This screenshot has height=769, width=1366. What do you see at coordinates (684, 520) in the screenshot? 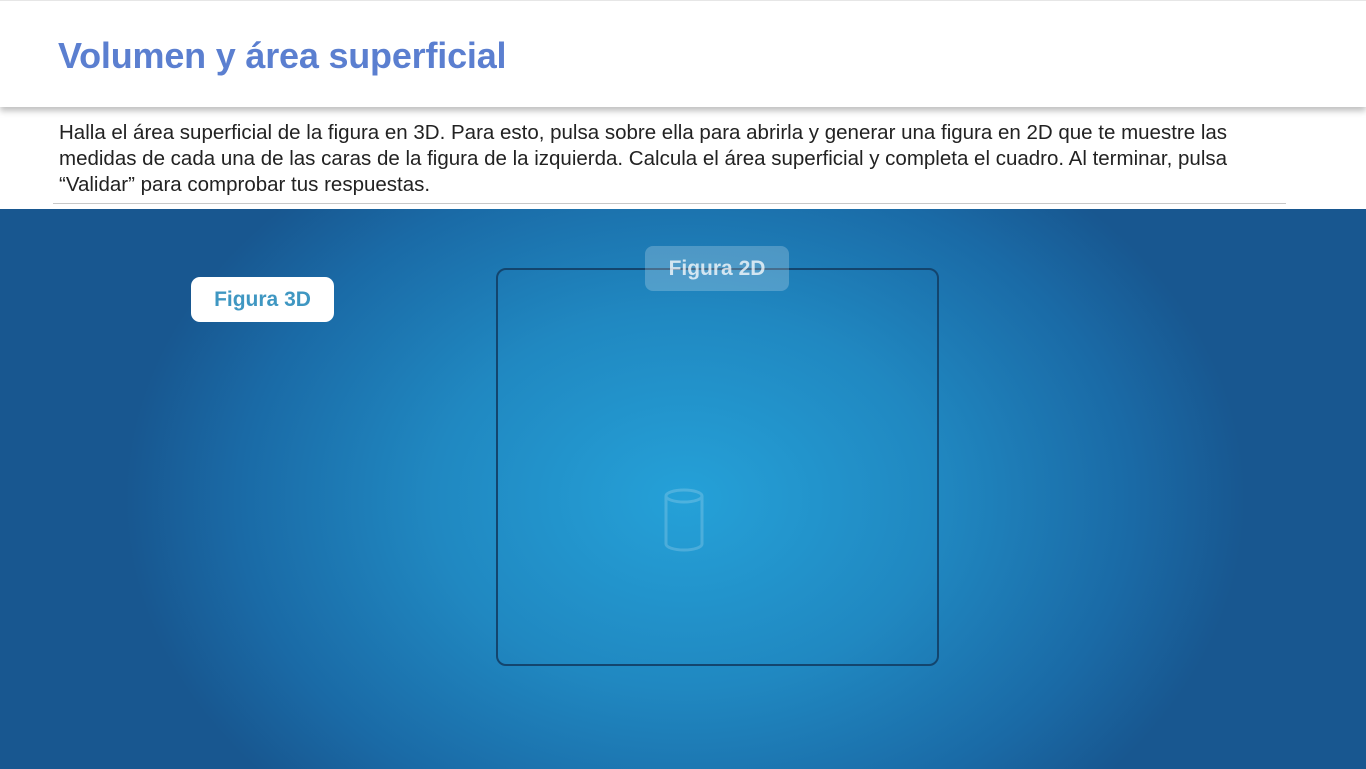
I see `cylinder-icon` at bounding box center [684, 520].